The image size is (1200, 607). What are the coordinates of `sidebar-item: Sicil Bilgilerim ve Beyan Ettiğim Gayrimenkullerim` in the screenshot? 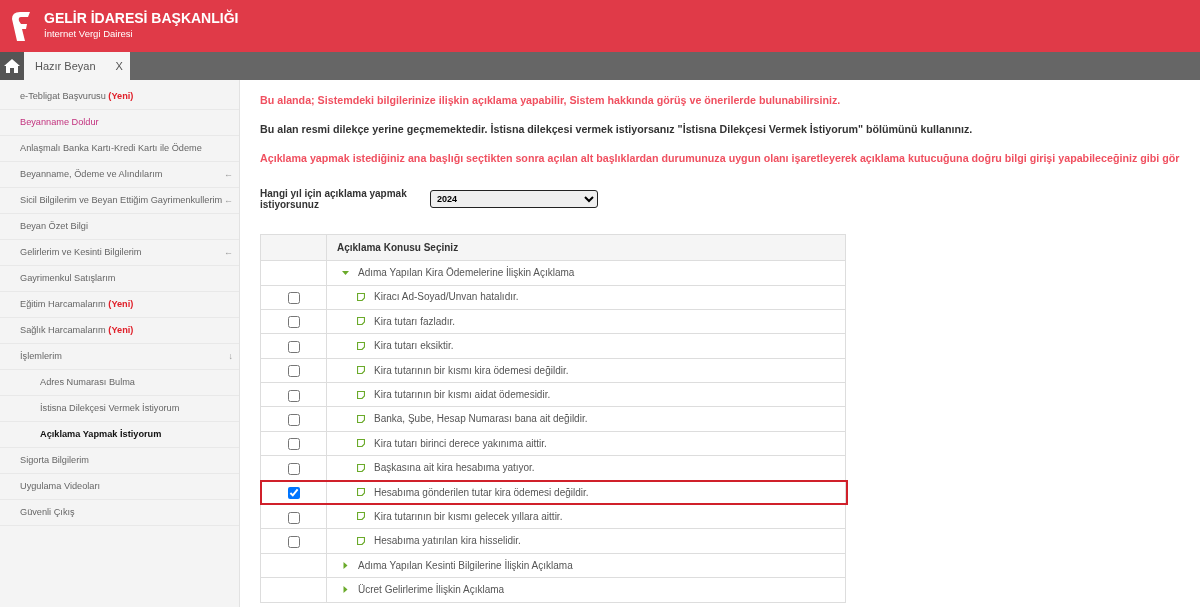 It's located at (121, 200).